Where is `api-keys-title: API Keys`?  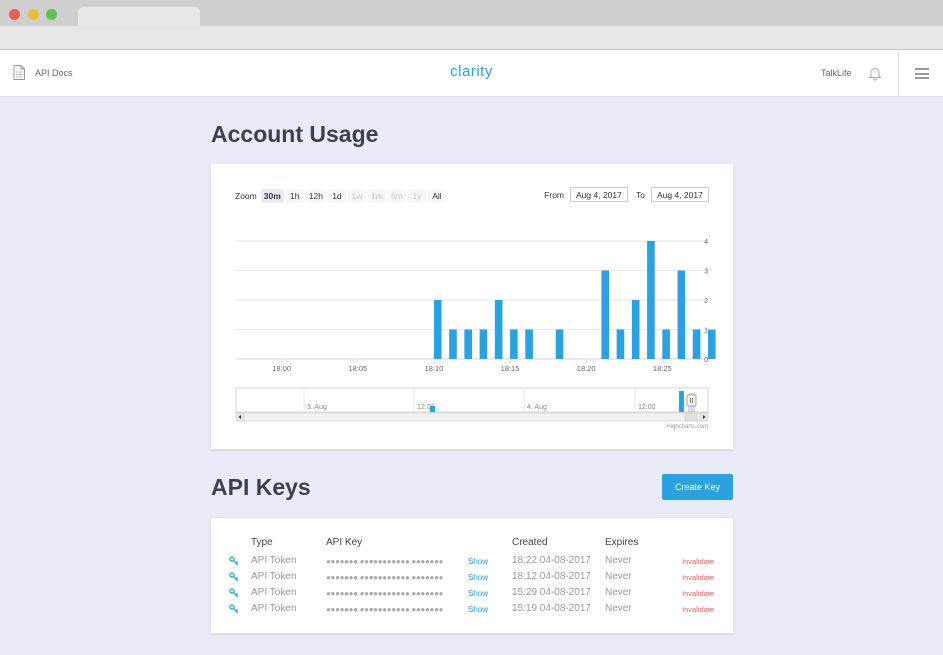 api-keys-title: API Keys is located at coordinates (261, 487).